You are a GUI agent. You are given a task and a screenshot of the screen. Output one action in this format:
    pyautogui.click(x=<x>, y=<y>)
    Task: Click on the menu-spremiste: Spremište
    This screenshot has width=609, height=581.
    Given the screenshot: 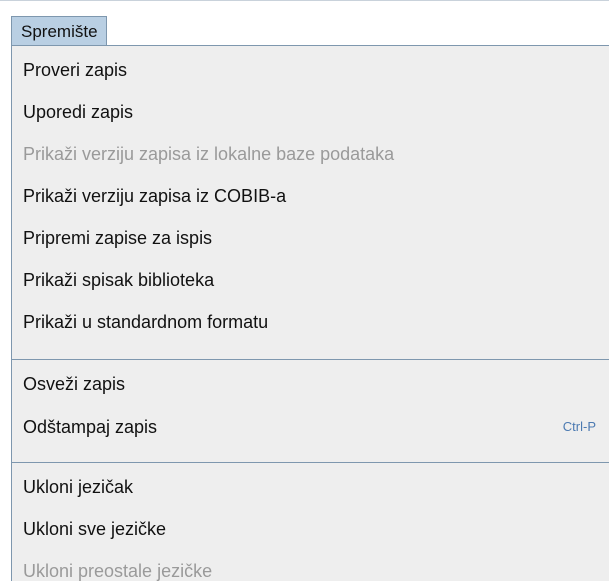 What is the action you would take?
    pyautogui.click(x=59, y=31)
    